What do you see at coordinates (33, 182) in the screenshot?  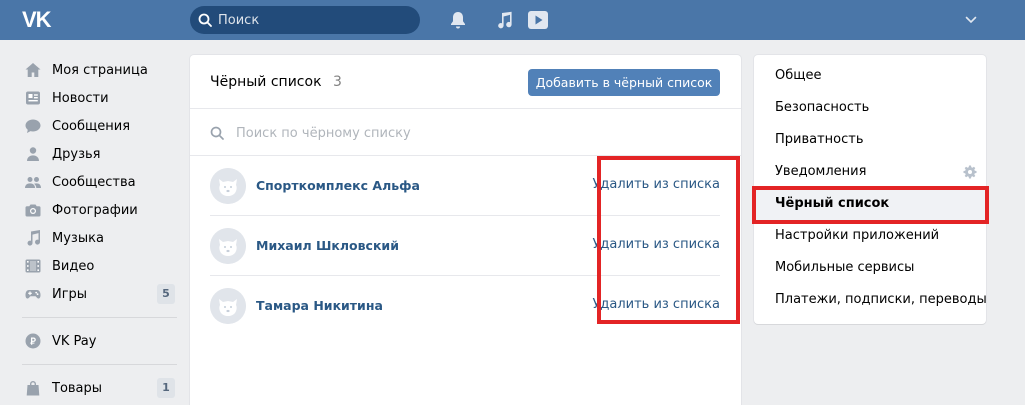 I see `groups-icon` at bounding box center [33, 182].